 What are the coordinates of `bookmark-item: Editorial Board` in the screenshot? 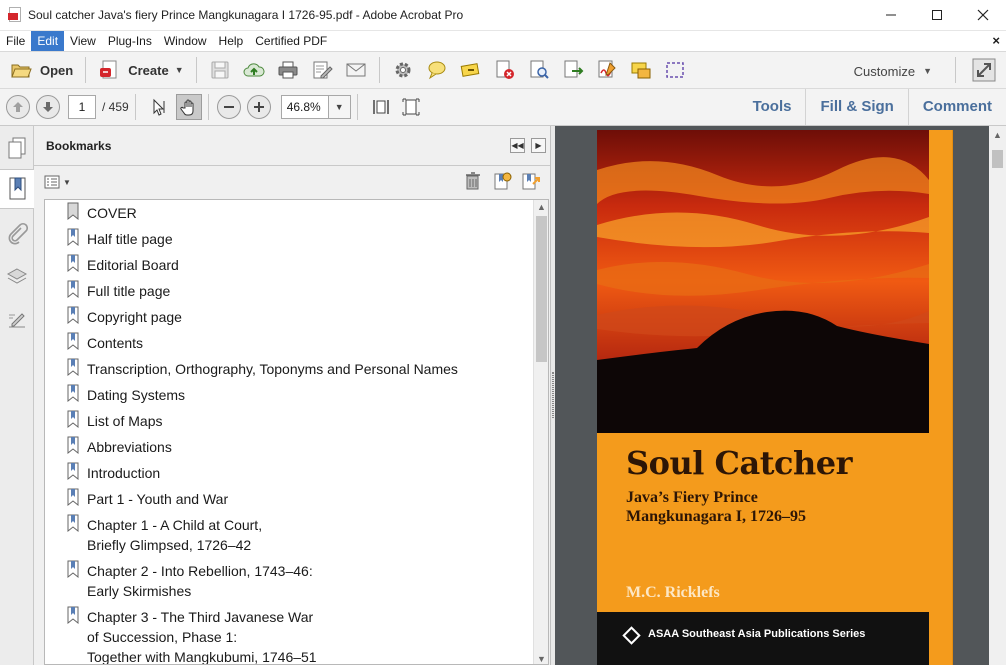 It's located at (296, 265).